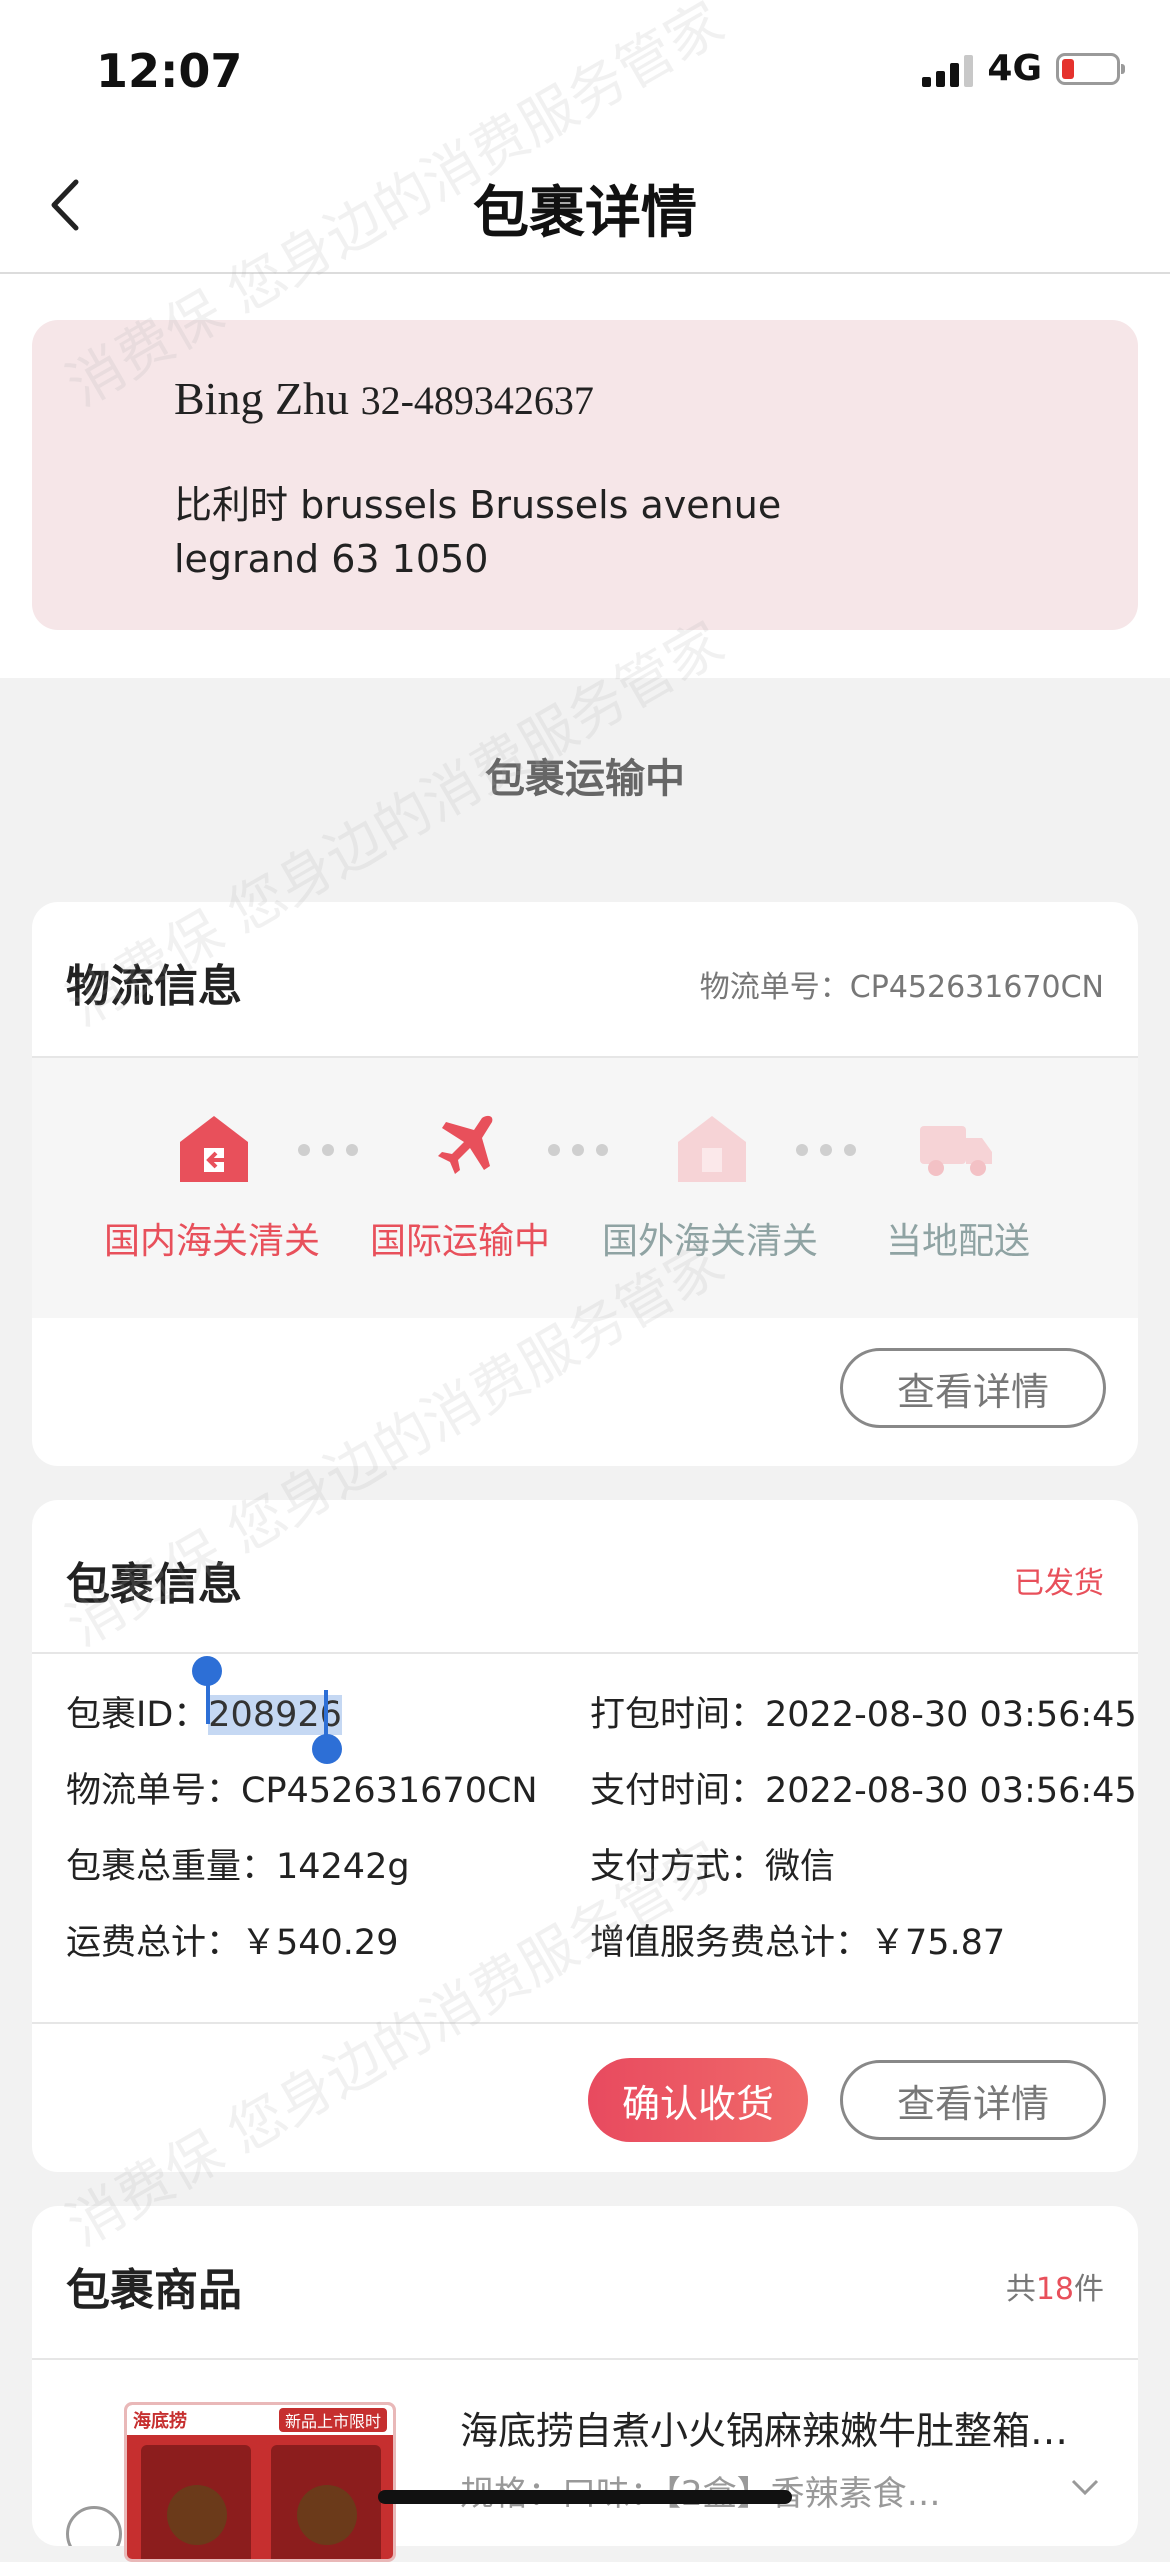  I want to click on signal-icon, so click(948, 69).